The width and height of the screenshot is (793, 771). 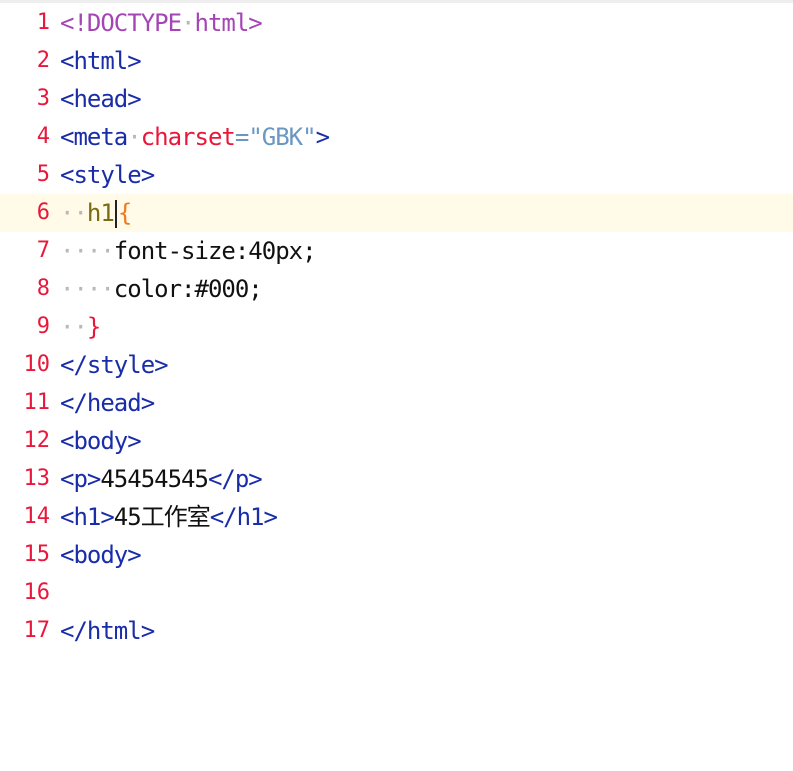 What do you see at coordinates (37, 364) in the screenshot?
I see `line-number: 10` at bounding box center [37, 364].